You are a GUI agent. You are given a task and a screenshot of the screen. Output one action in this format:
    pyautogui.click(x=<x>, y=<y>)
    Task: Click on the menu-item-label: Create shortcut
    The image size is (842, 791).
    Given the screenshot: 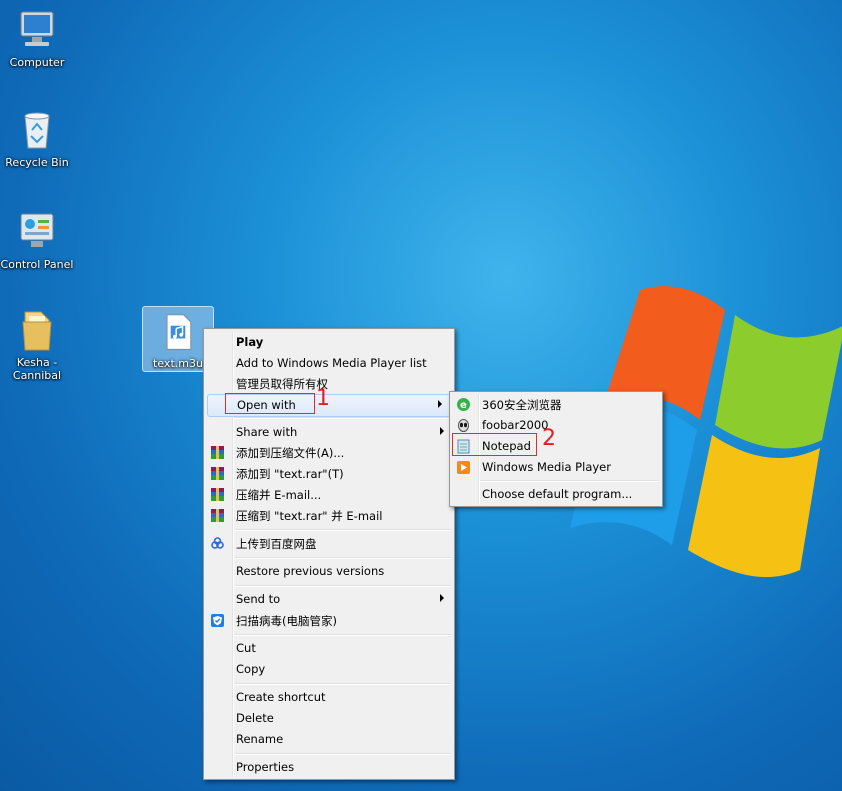 What is the action you would take?
    pyautogui.click(x=281, y=697)
    